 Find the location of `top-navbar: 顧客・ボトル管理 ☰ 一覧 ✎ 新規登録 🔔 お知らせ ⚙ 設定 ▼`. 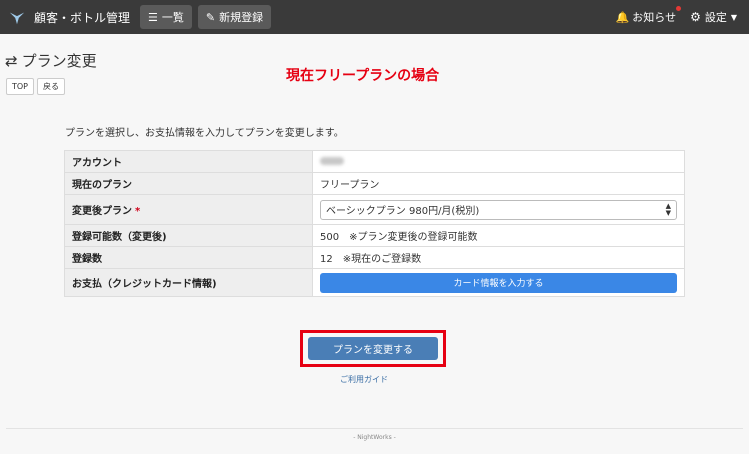

top-navbar: 顧客・ボトル管理 ☰ 一覧 ✎ 新規登録 🔔 お知らせ ⚙ 設定 ▼ is located at coordinates (374, 17).